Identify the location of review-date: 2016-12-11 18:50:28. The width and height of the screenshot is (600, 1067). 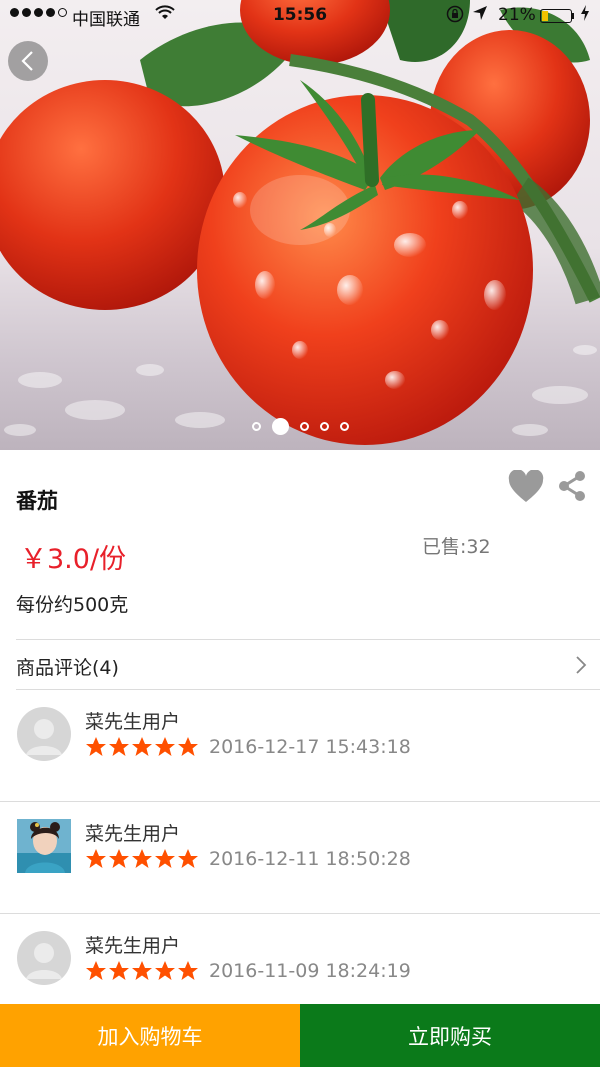
(310, 859).